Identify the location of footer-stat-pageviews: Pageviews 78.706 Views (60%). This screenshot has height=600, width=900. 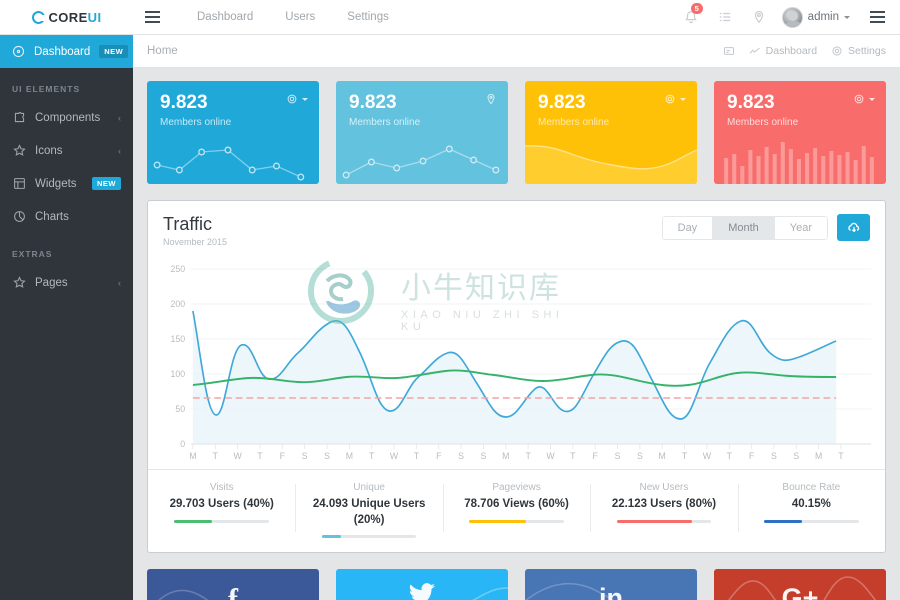
(516, 510).